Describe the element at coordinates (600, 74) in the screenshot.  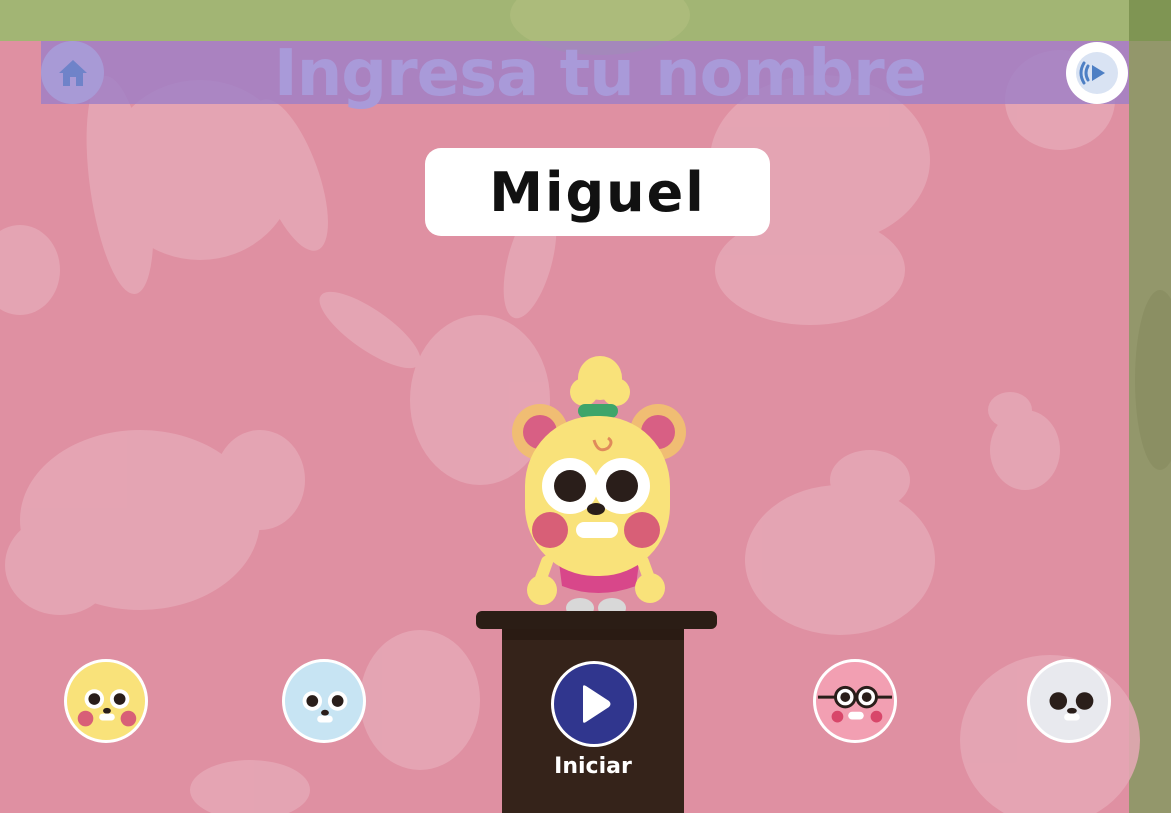
I see `page-title: Ingresa tu nombre` at that location.